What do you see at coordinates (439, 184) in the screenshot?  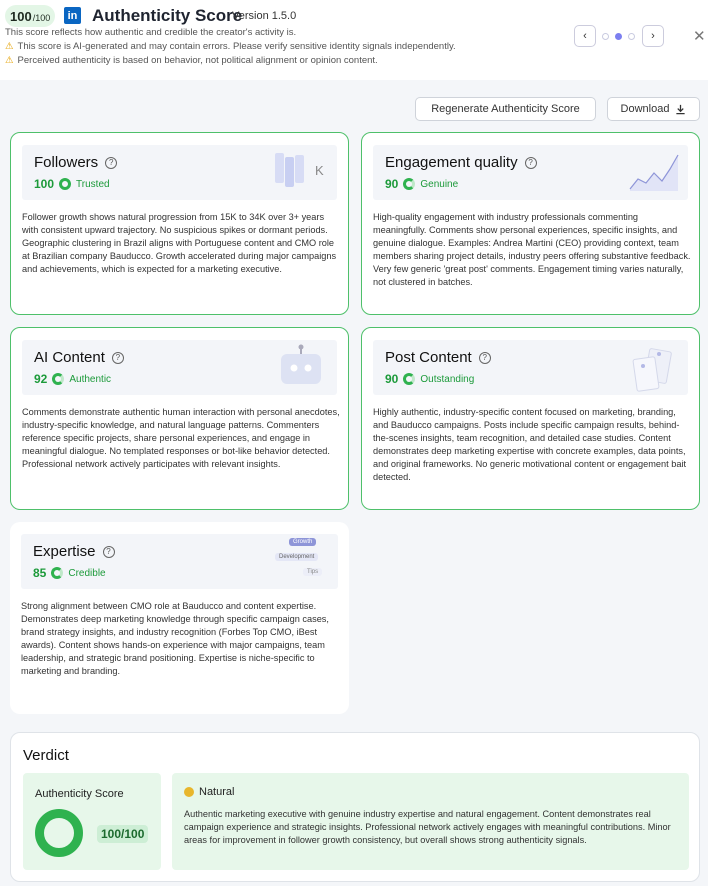 I see `score-status: Genuine` at bounding box center [439, 184].